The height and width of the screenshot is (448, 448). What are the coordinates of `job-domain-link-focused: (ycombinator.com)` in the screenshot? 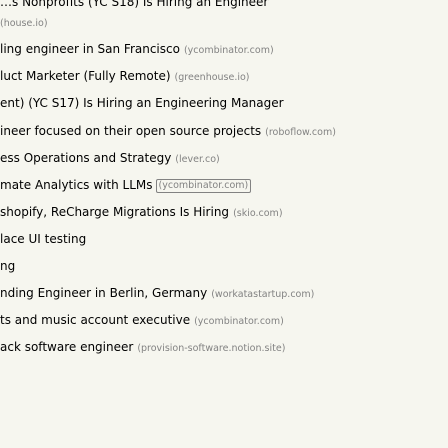 It's located at (203, 186).